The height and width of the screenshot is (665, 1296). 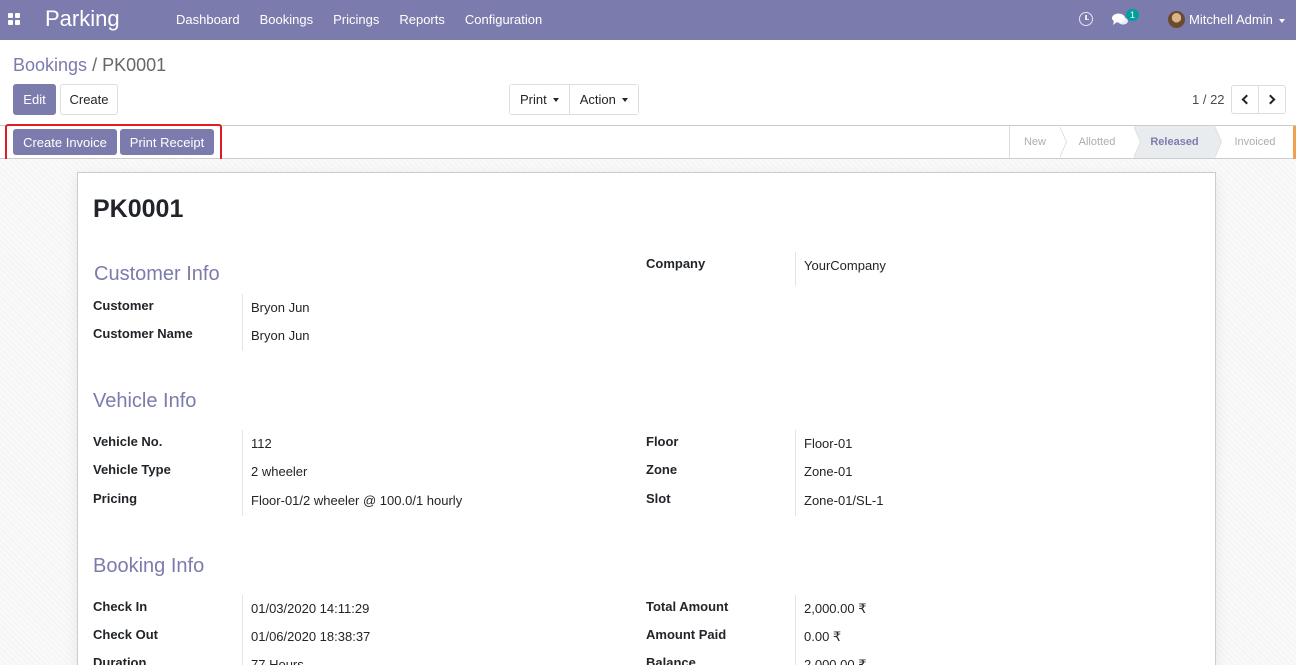 I want to click on chevron-right-icon, so click(x=1270, y=99).